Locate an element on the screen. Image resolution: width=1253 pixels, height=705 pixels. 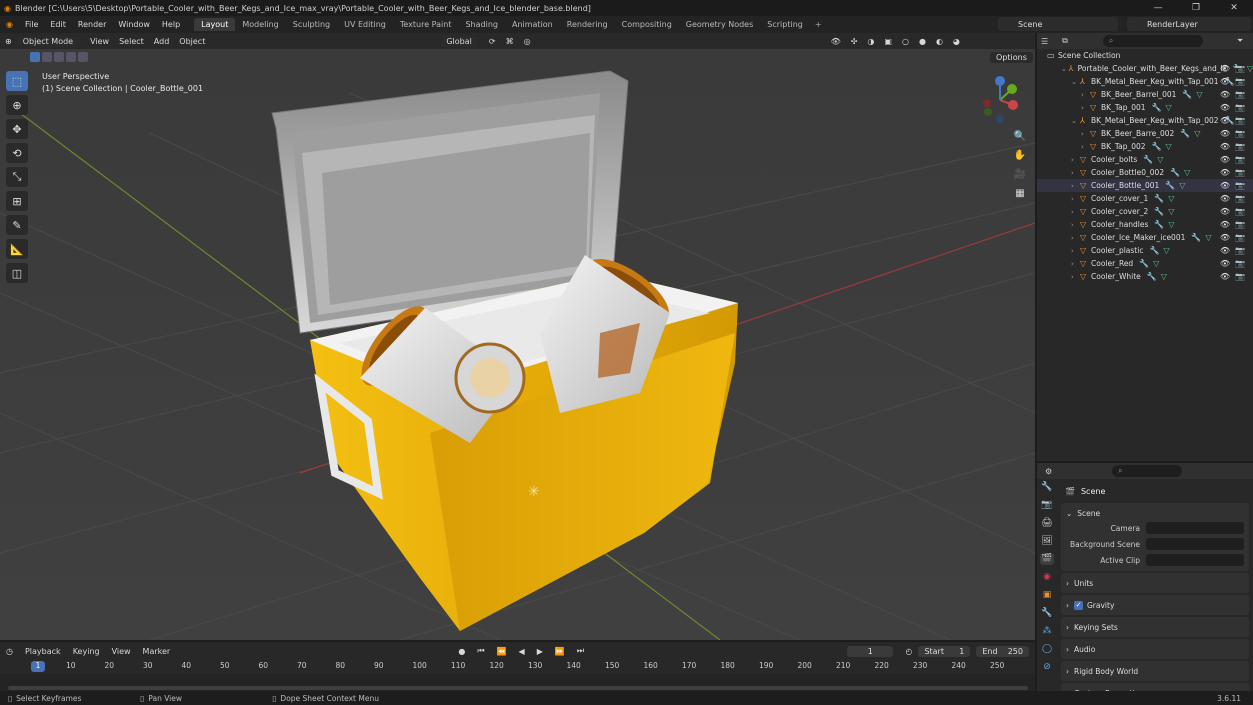
keying-sets-panel: › Keying Sets is located at coordinates (1155, 627).